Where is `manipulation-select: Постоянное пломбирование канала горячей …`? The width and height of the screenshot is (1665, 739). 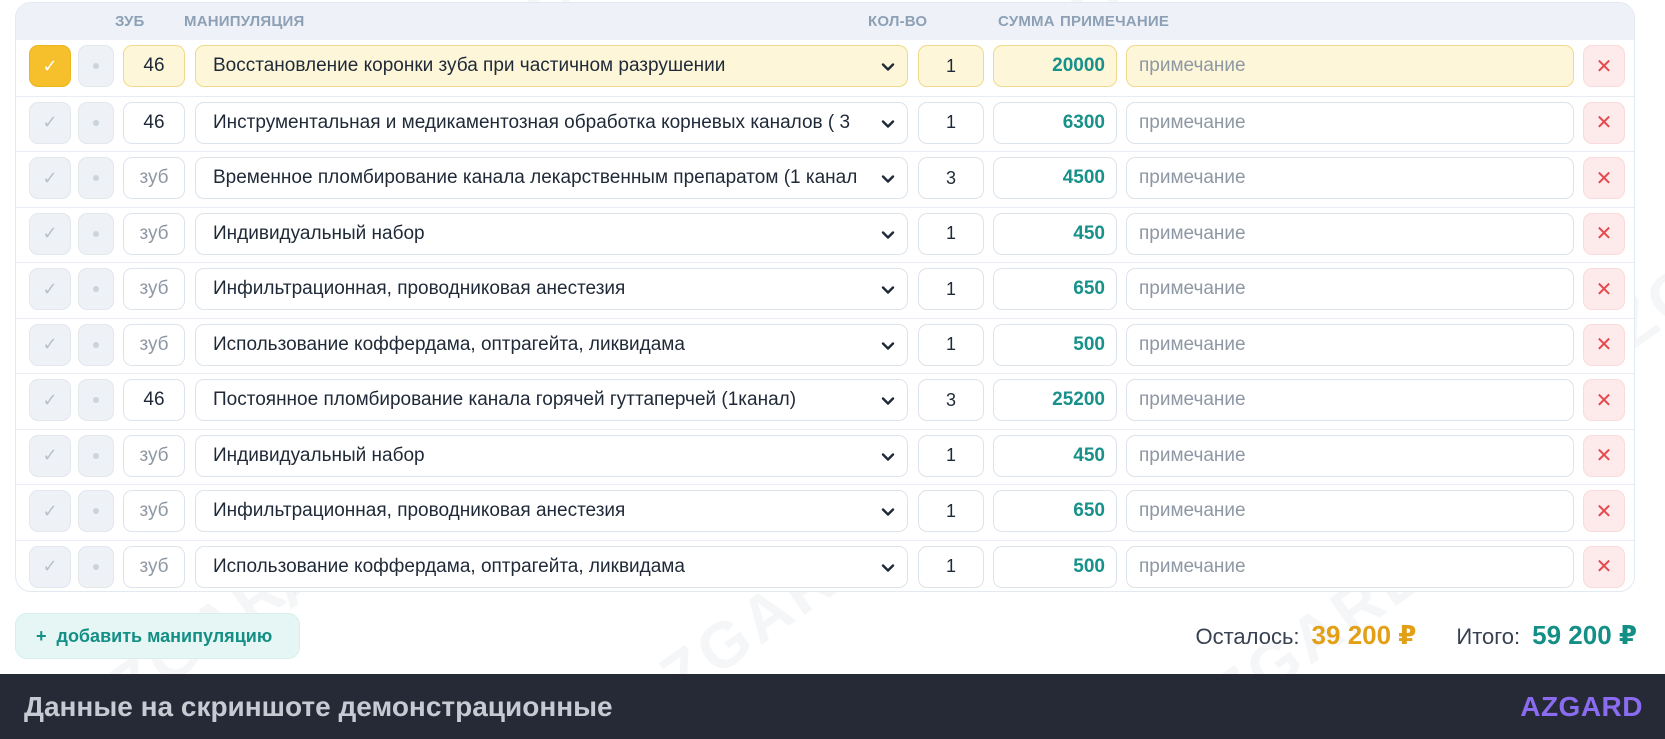 manipulation-select: Постоянное пломбирование канала горячей … is located at coordinates (551, 400).